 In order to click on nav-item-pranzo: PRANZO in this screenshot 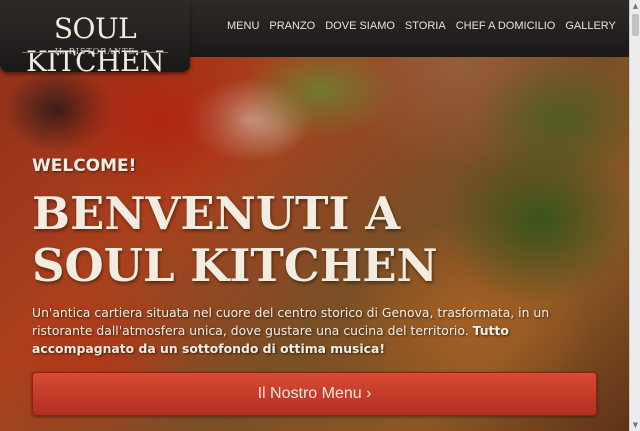, I will do `click(292, 26)`.